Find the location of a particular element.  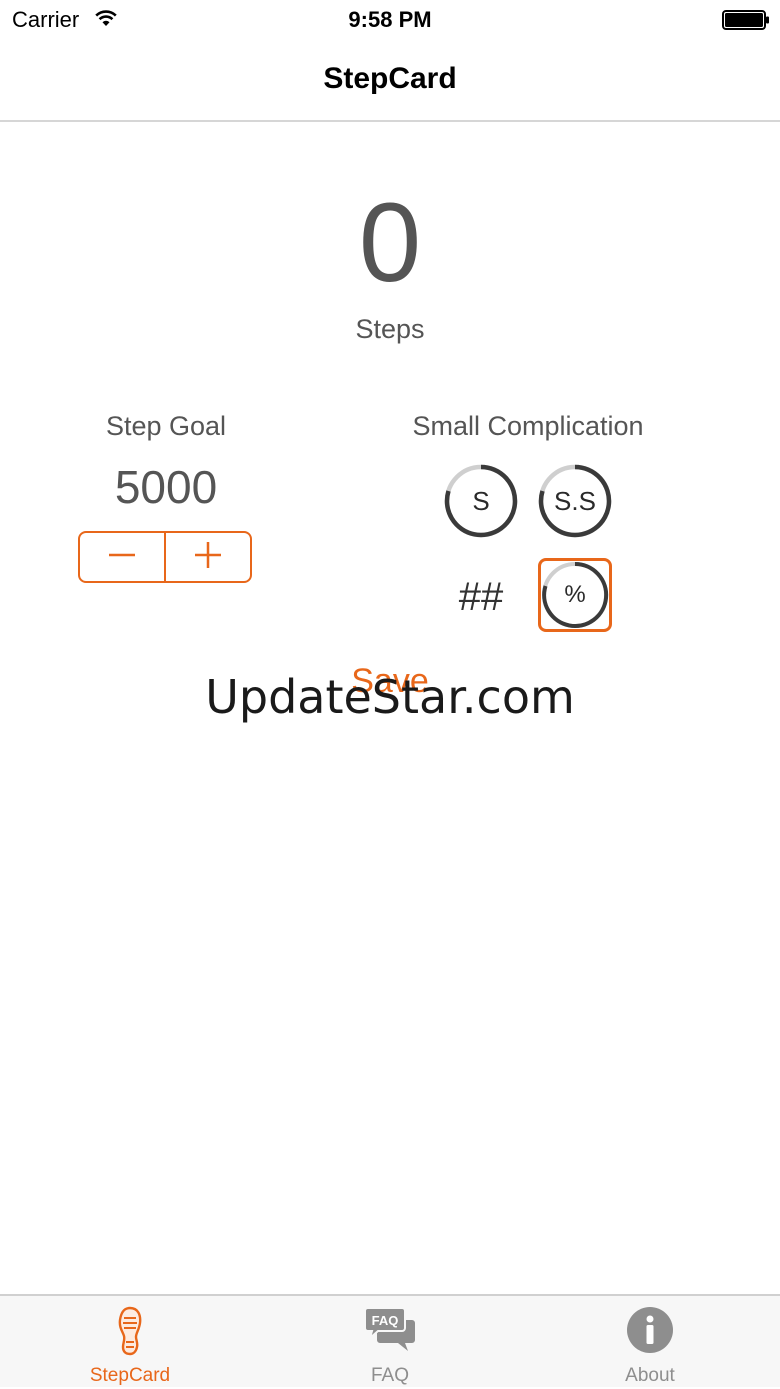

increment-button is located at coordinates (207, 557).